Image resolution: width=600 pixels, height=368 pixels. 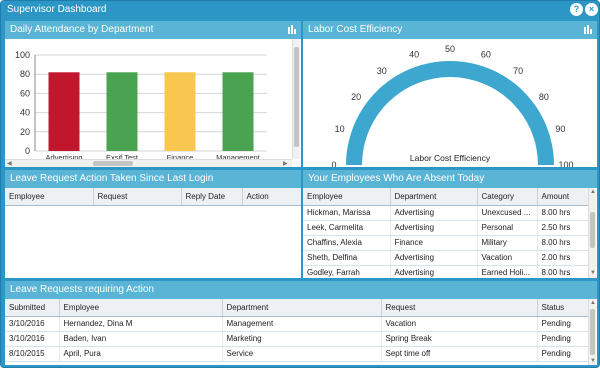 What do you see at coordinates (592, 332) in the screenshot?
I see `requests-vertical-scrollbar: ▲ ▼` at bounding box center [592, 332].